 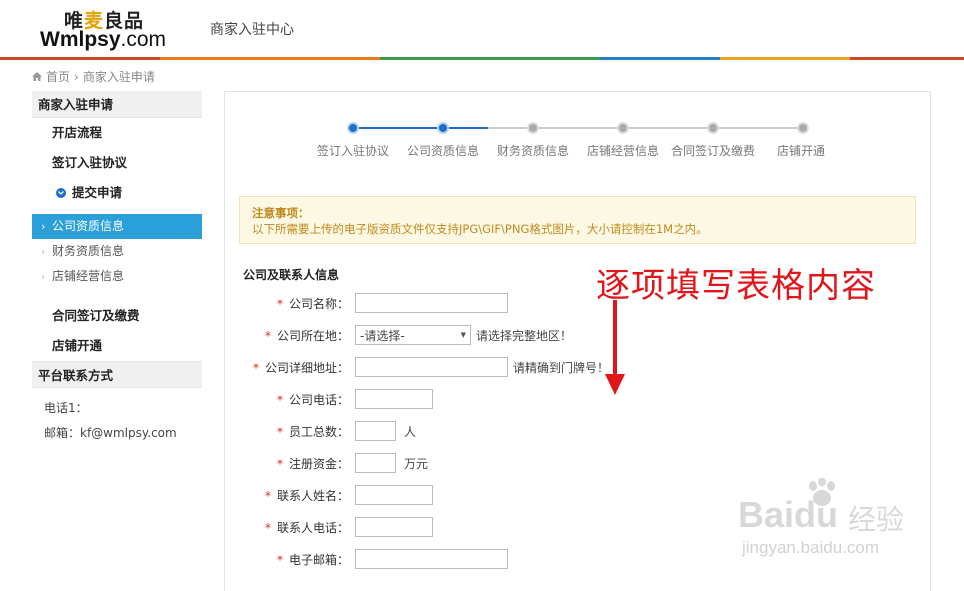 I want to click on company-location-hint: 请选择完整地区！, so click(x=524, y=335).